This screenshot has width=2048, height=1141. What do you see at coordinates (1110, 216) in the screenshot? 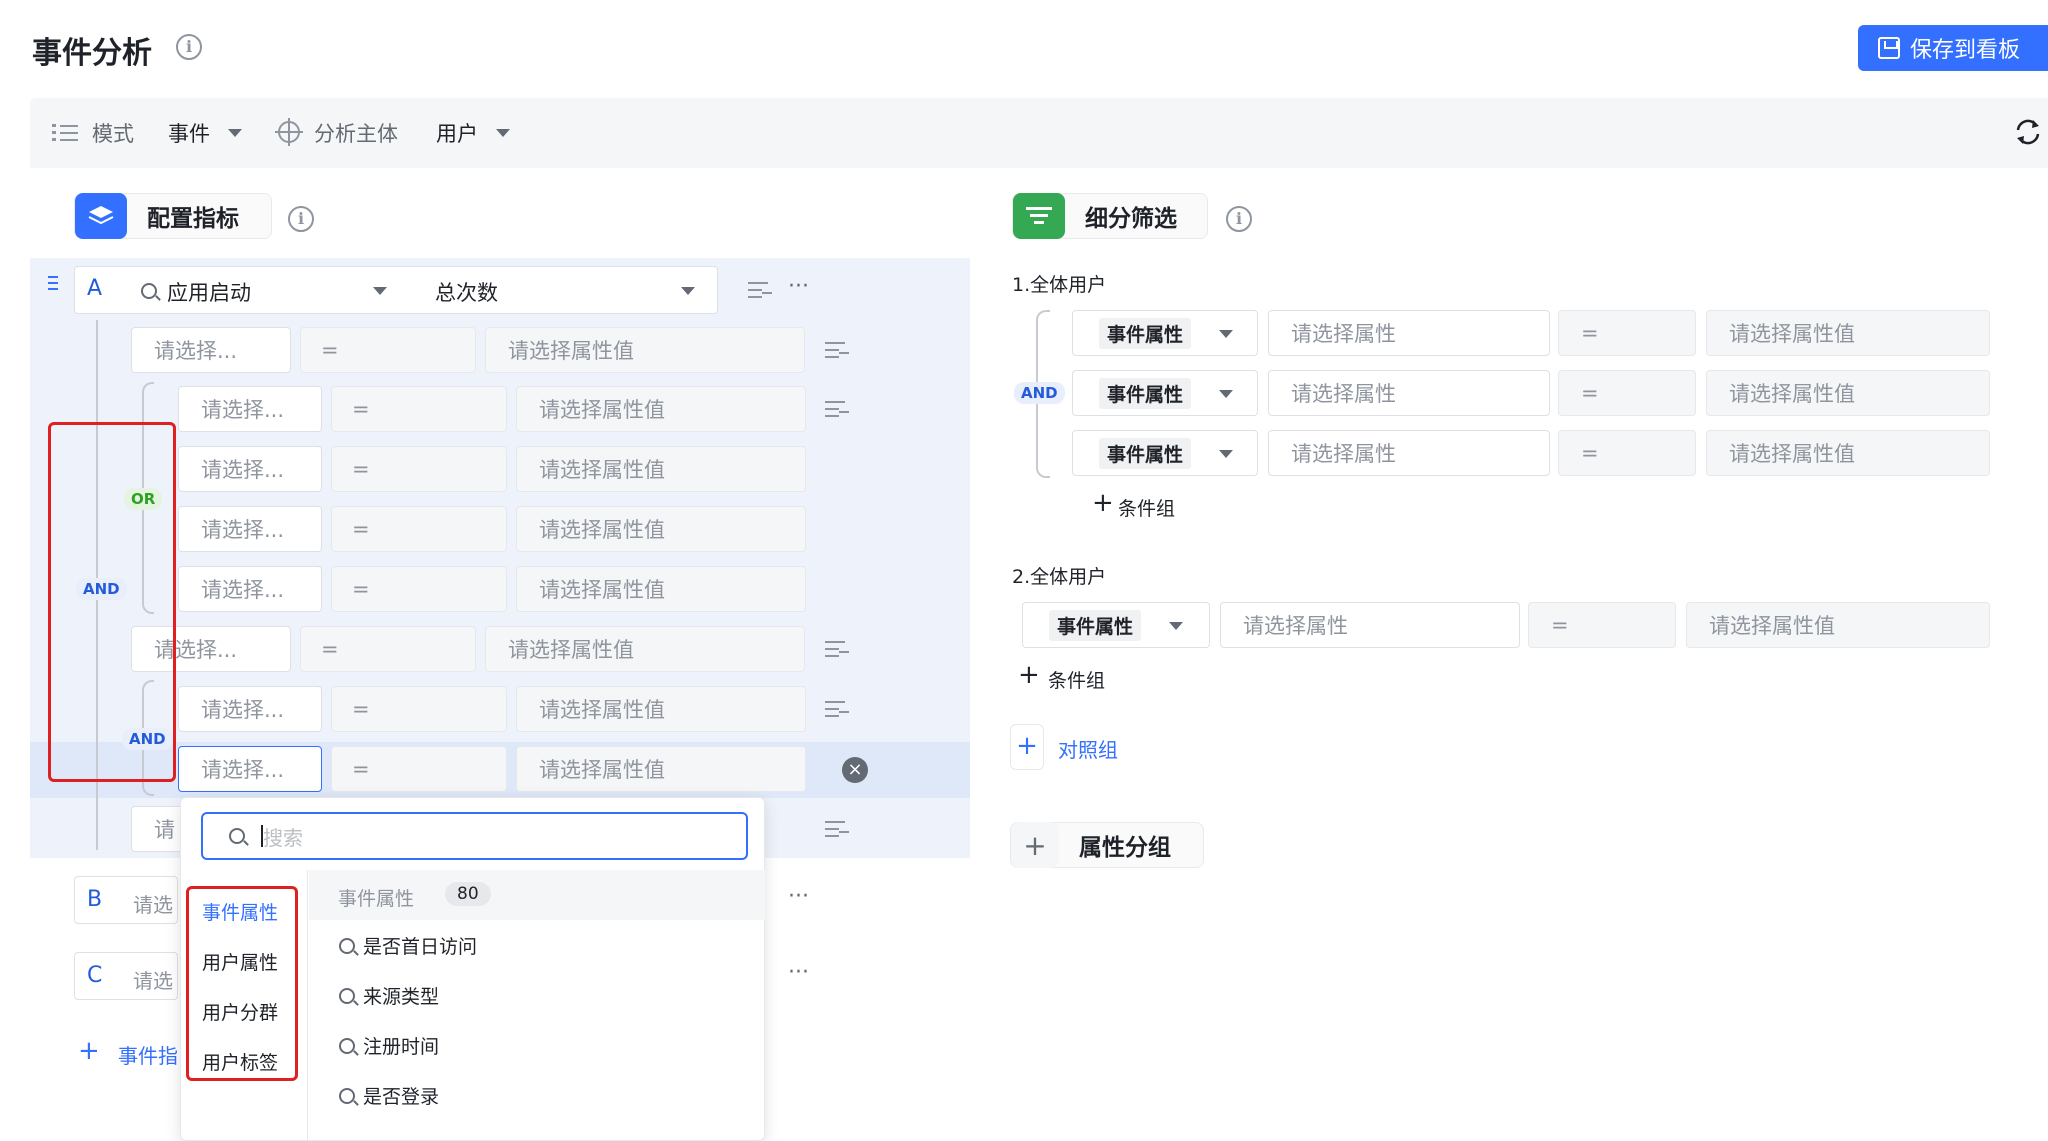
I see `filter-header: 细分筛选` at bounding box center [1110, 216].